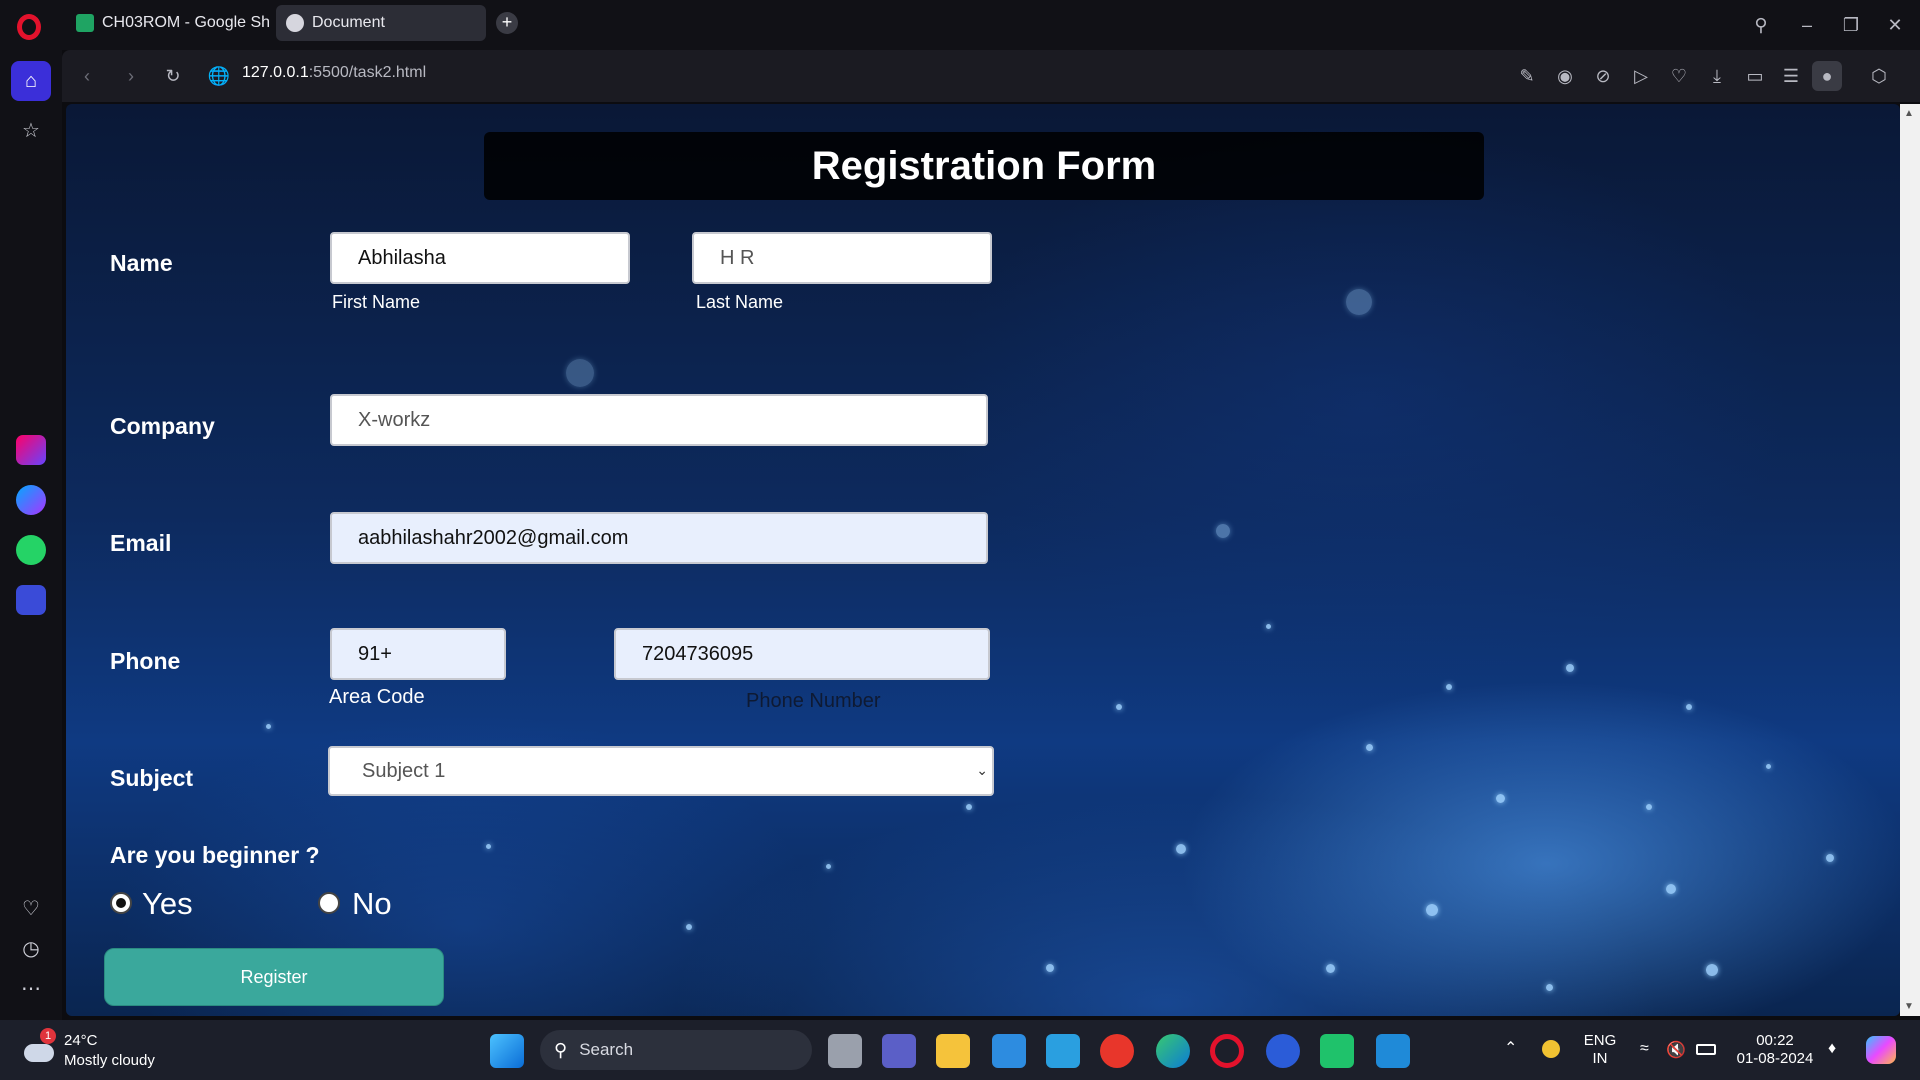  What do you see at coordinates (81, 1040) in the screenshot?
I see `weather-temp: 24°C` at bounding box center [81, 1040].